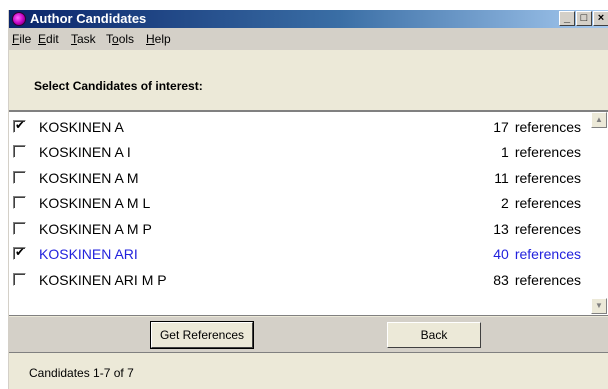 Image resolution: width=608 pixels, height=389 pixels. Describe the element at coordinates (501, 254) in the screenshot. I see `reference-count-number: 40` at that location.